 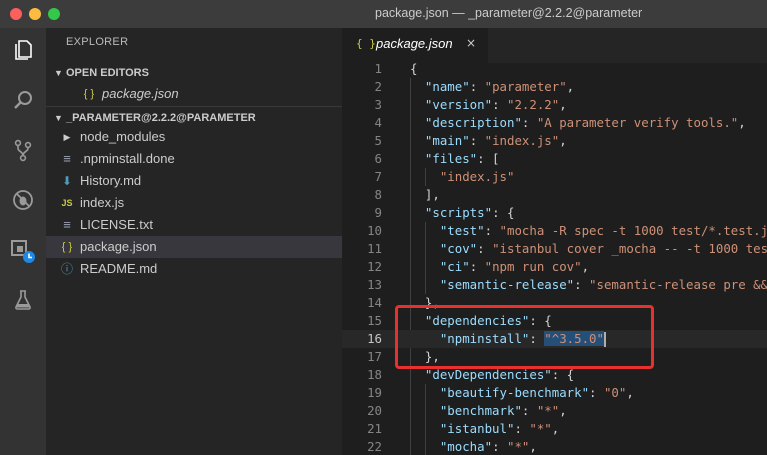 What do you see at coordinates (58, 73) in the screenshot?
I see `chevron-down-icon: ▼` at bounding box center [58, 73].